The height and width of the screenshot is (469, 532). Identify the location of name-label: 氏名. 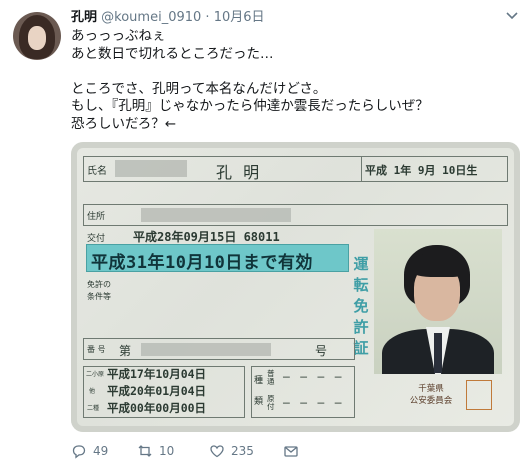
(97, 171).